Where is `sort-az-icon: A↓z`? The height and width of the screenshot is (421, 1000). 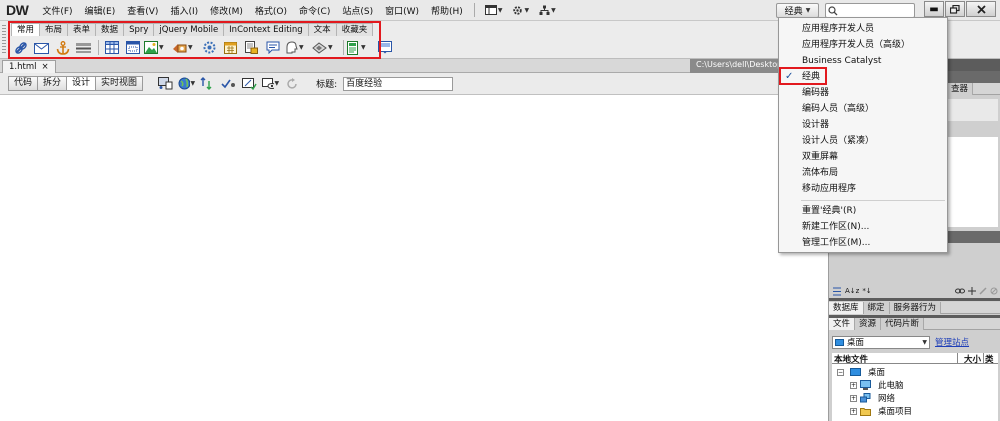 sort-az-icon: A↓z is located at coordinates (852, 291).